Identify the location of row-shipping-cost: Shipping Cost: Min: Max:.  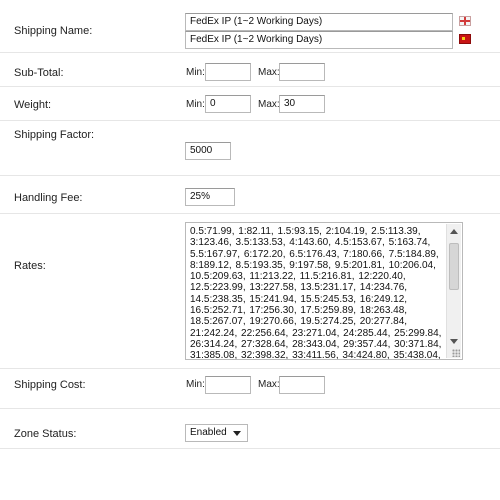
(250, 388).